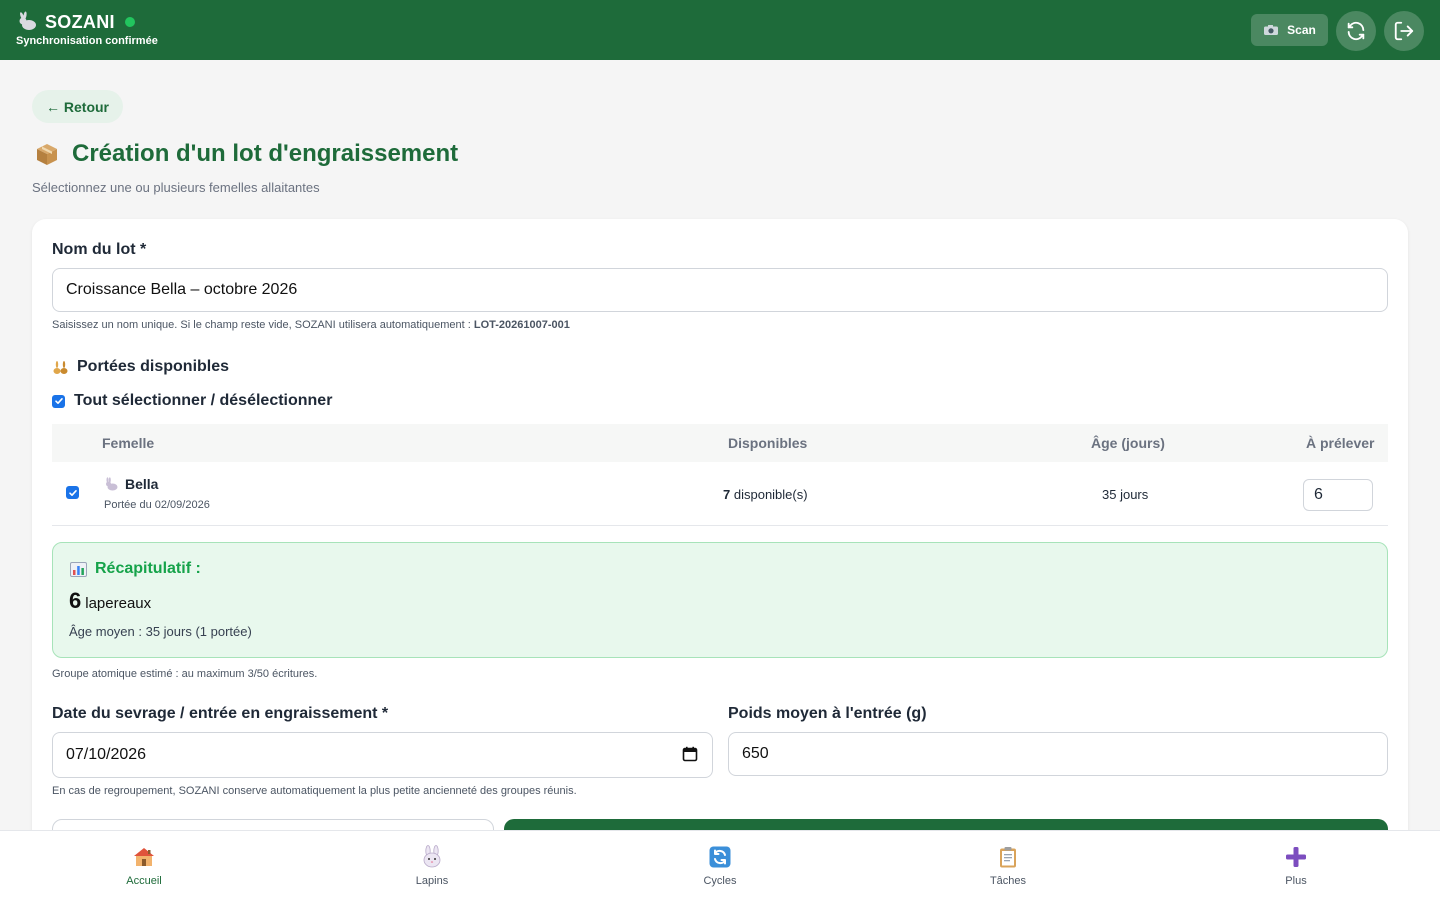 This screenshot has width=1440, height=900. I want to click on recap-count-unit: lapereaux, so click(118, 603).